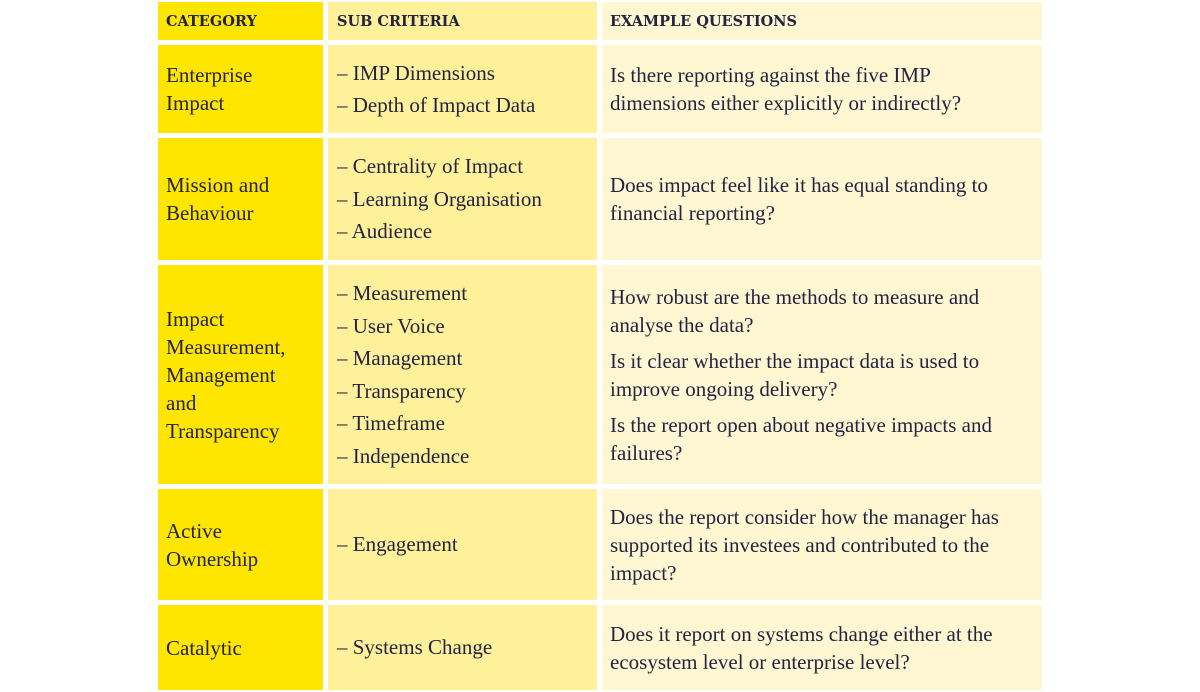  What do you see at coordinates (439, 198) in the screenshot?
I see `sub-criteria-item: – Learning Organisation` at bounding box center [439, 198].